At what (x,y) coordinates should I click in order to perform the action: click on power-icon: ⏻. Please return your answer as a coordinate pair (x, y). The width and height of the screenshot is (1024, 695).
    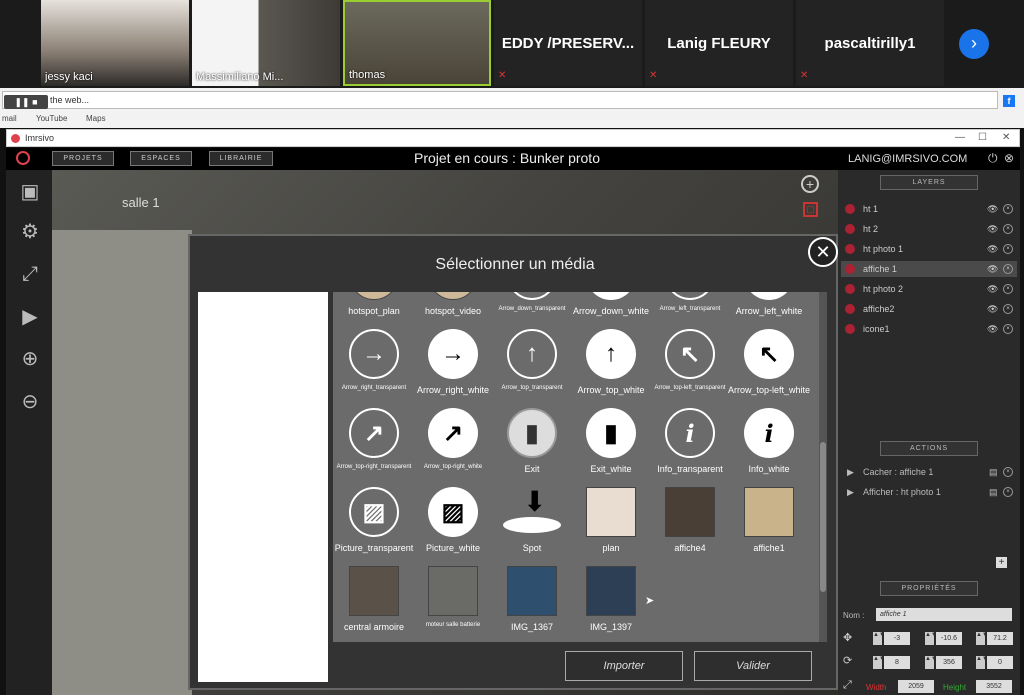
    Looking at the image, I should click on (993, 158).